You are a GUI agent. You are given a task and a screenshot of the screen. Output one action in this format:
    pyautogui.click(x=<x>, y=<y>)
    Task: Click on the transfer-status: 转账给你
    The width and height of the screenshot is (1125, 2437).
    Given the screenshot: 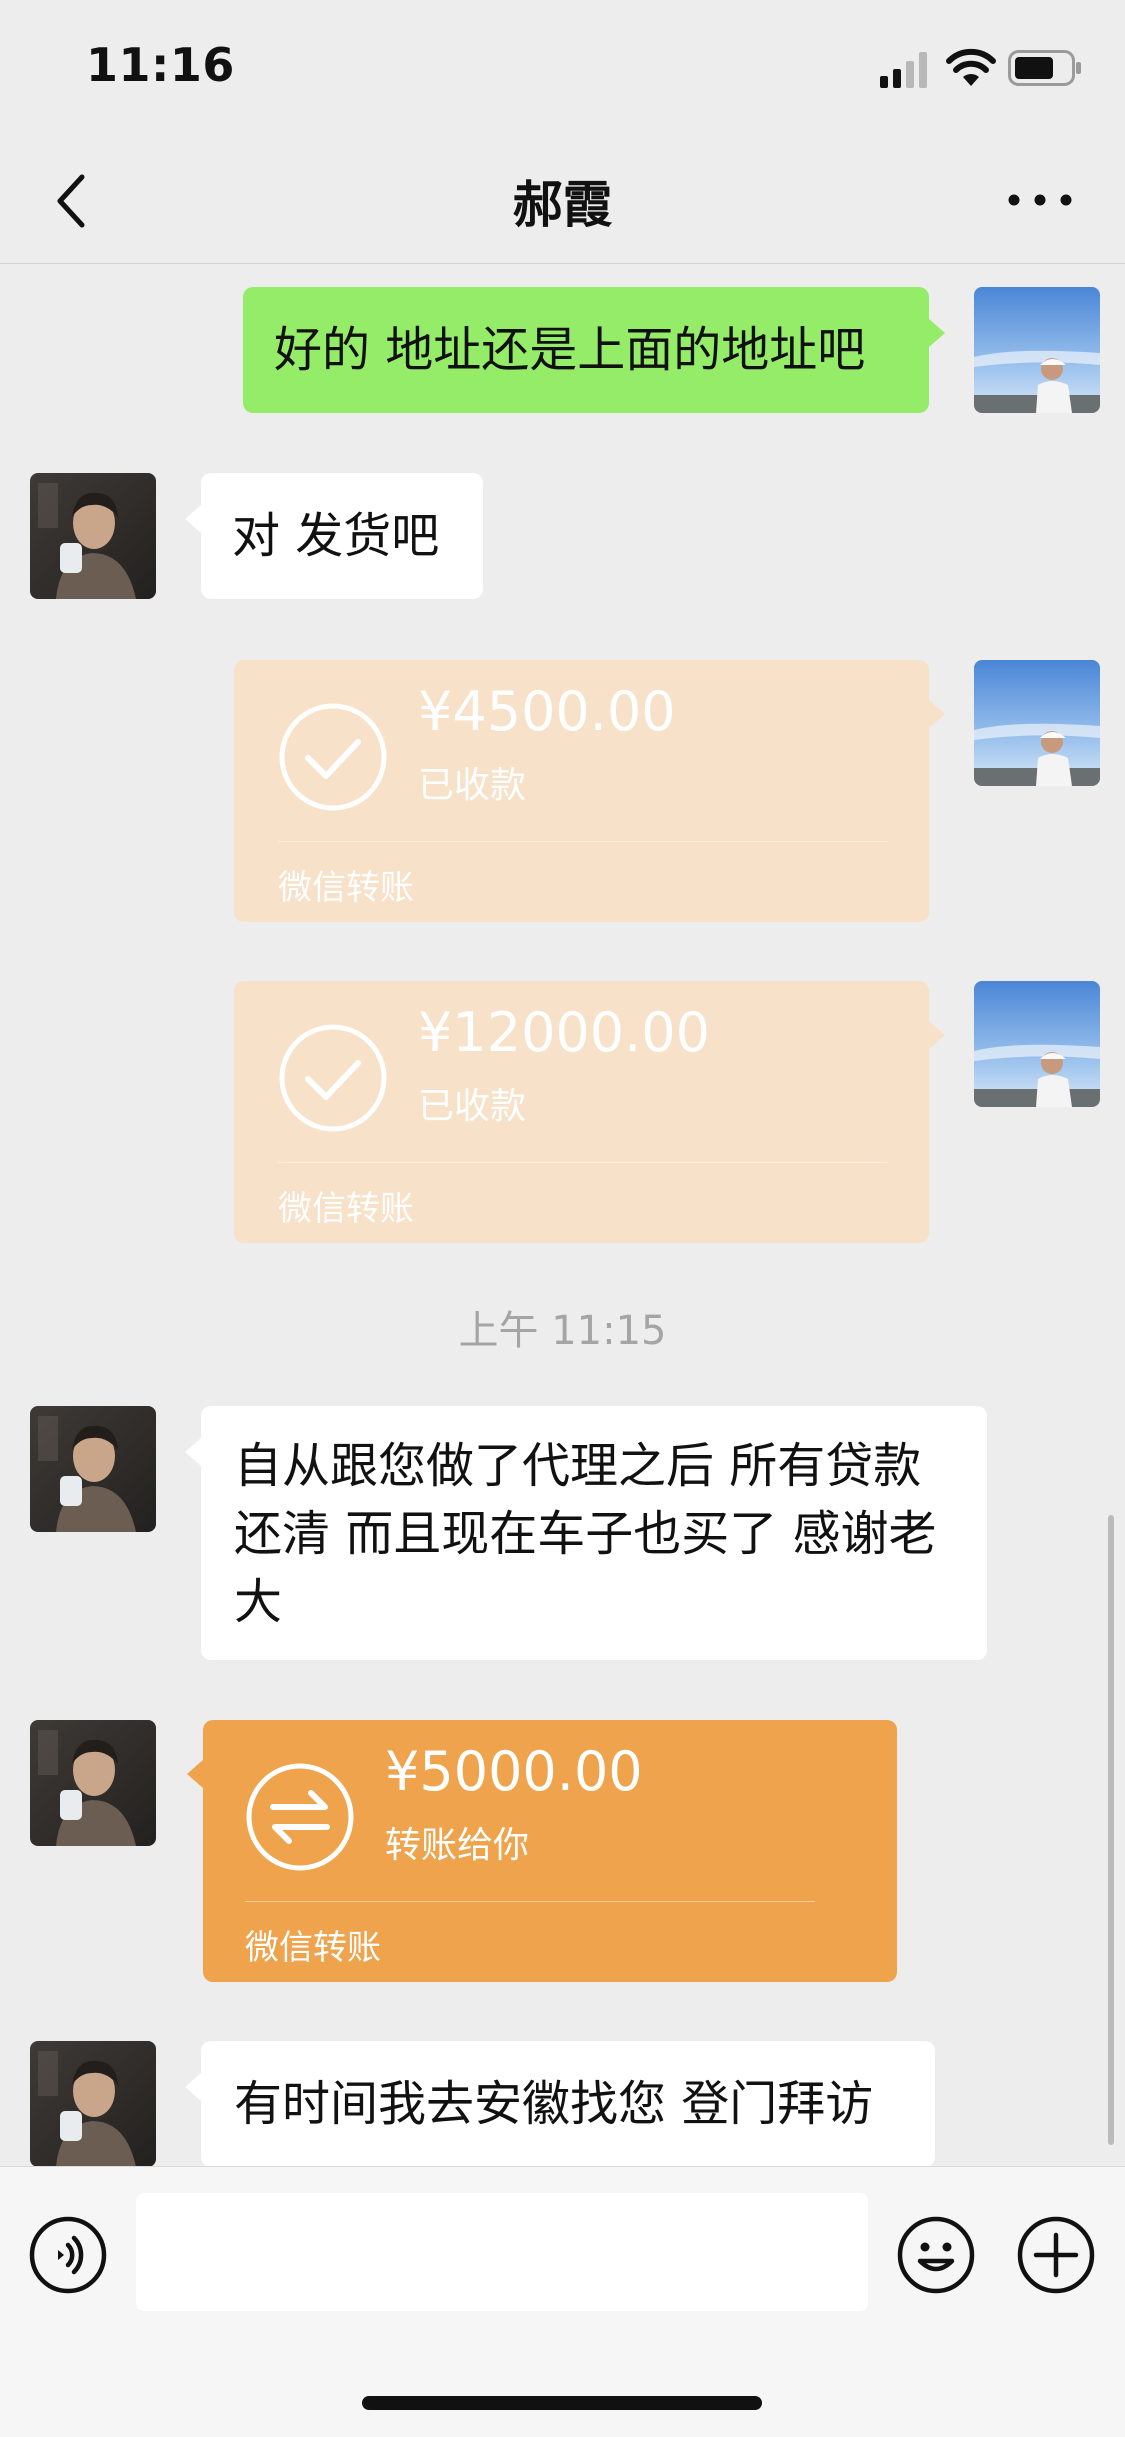 What is the action you would take?
    pyautogui.click(x=457, y=1845)
    